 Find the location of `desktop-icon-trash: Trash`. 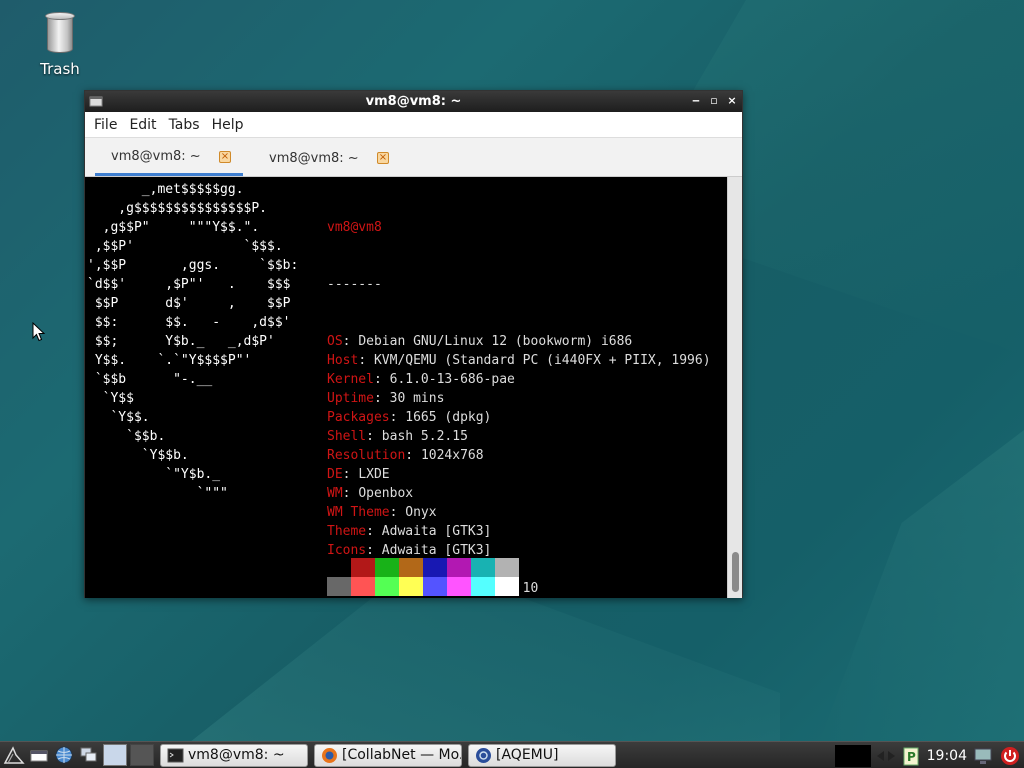

desktop-icon-trash: Trash is located at coordinates (60, 45).